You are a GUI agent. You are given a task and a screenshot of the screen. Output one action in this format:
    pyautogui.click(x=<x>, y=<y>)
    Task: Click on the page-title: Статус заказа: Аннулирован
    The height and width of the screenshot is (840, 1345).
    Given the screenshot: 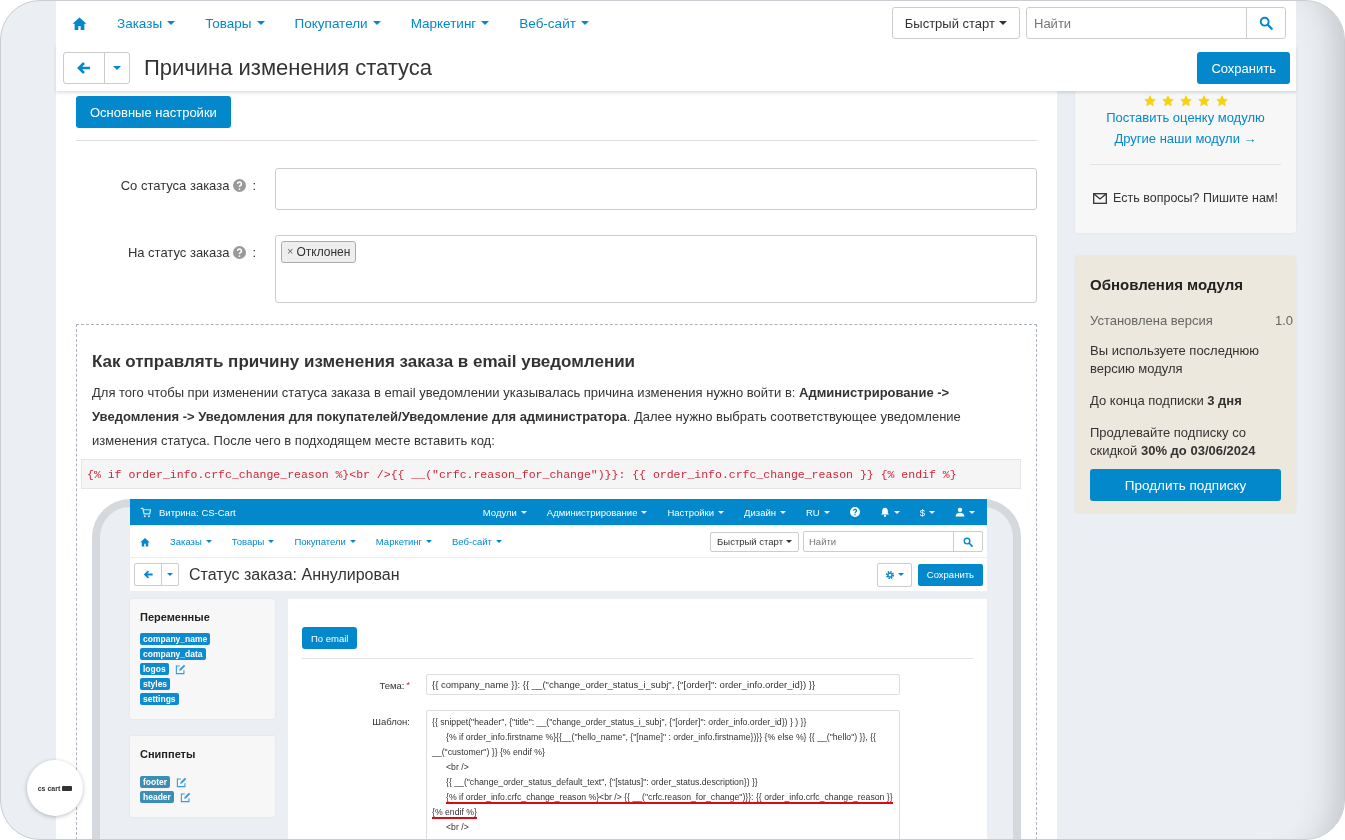 What is the action you would take?
    pyautogui.click(x=294, y=574)
    